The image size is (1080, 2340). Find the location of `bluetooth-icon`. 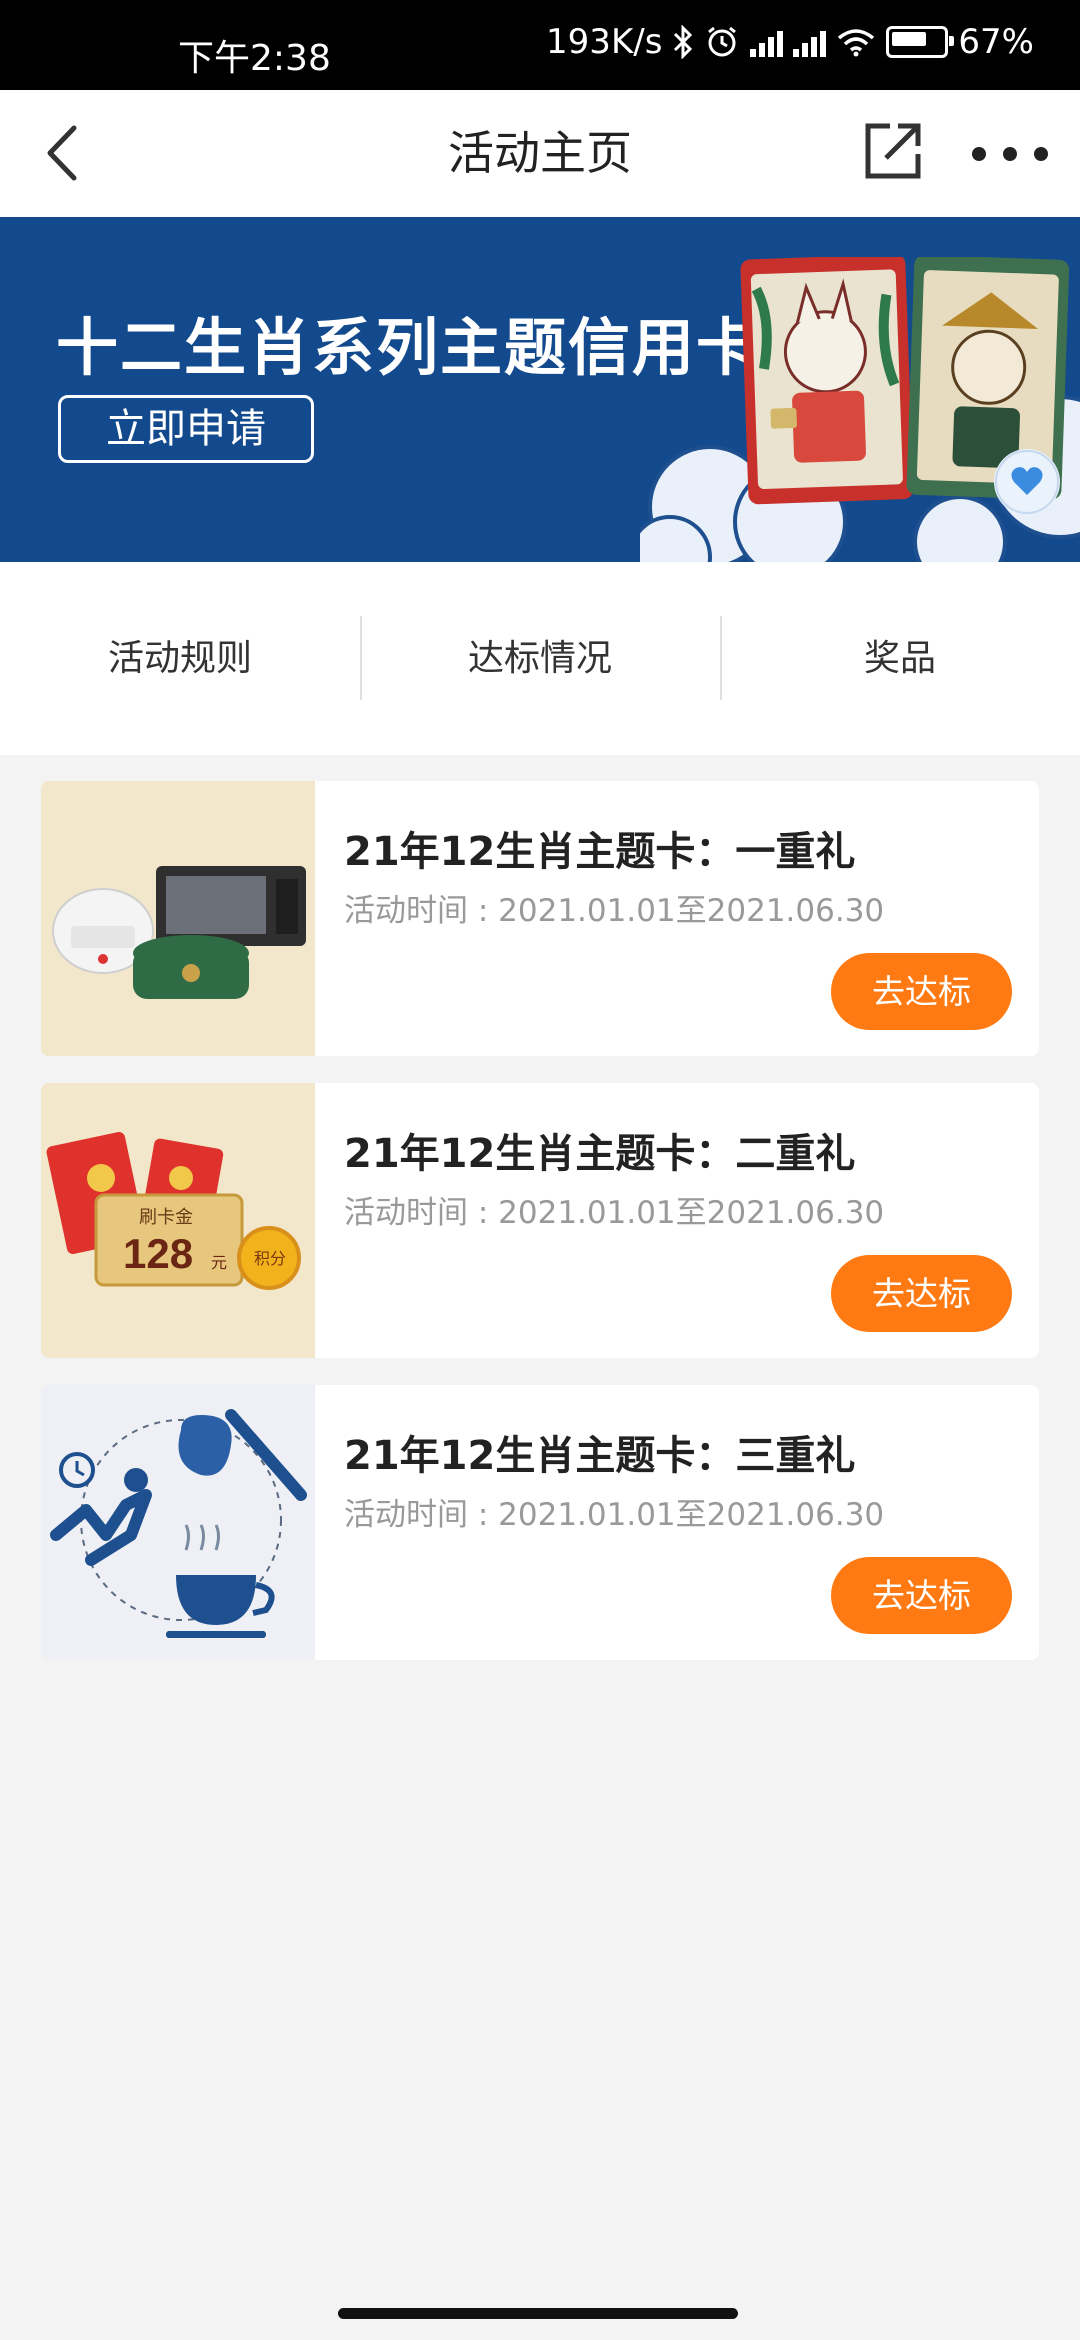

bluetooth-icon is located at coordinates (683, 42).